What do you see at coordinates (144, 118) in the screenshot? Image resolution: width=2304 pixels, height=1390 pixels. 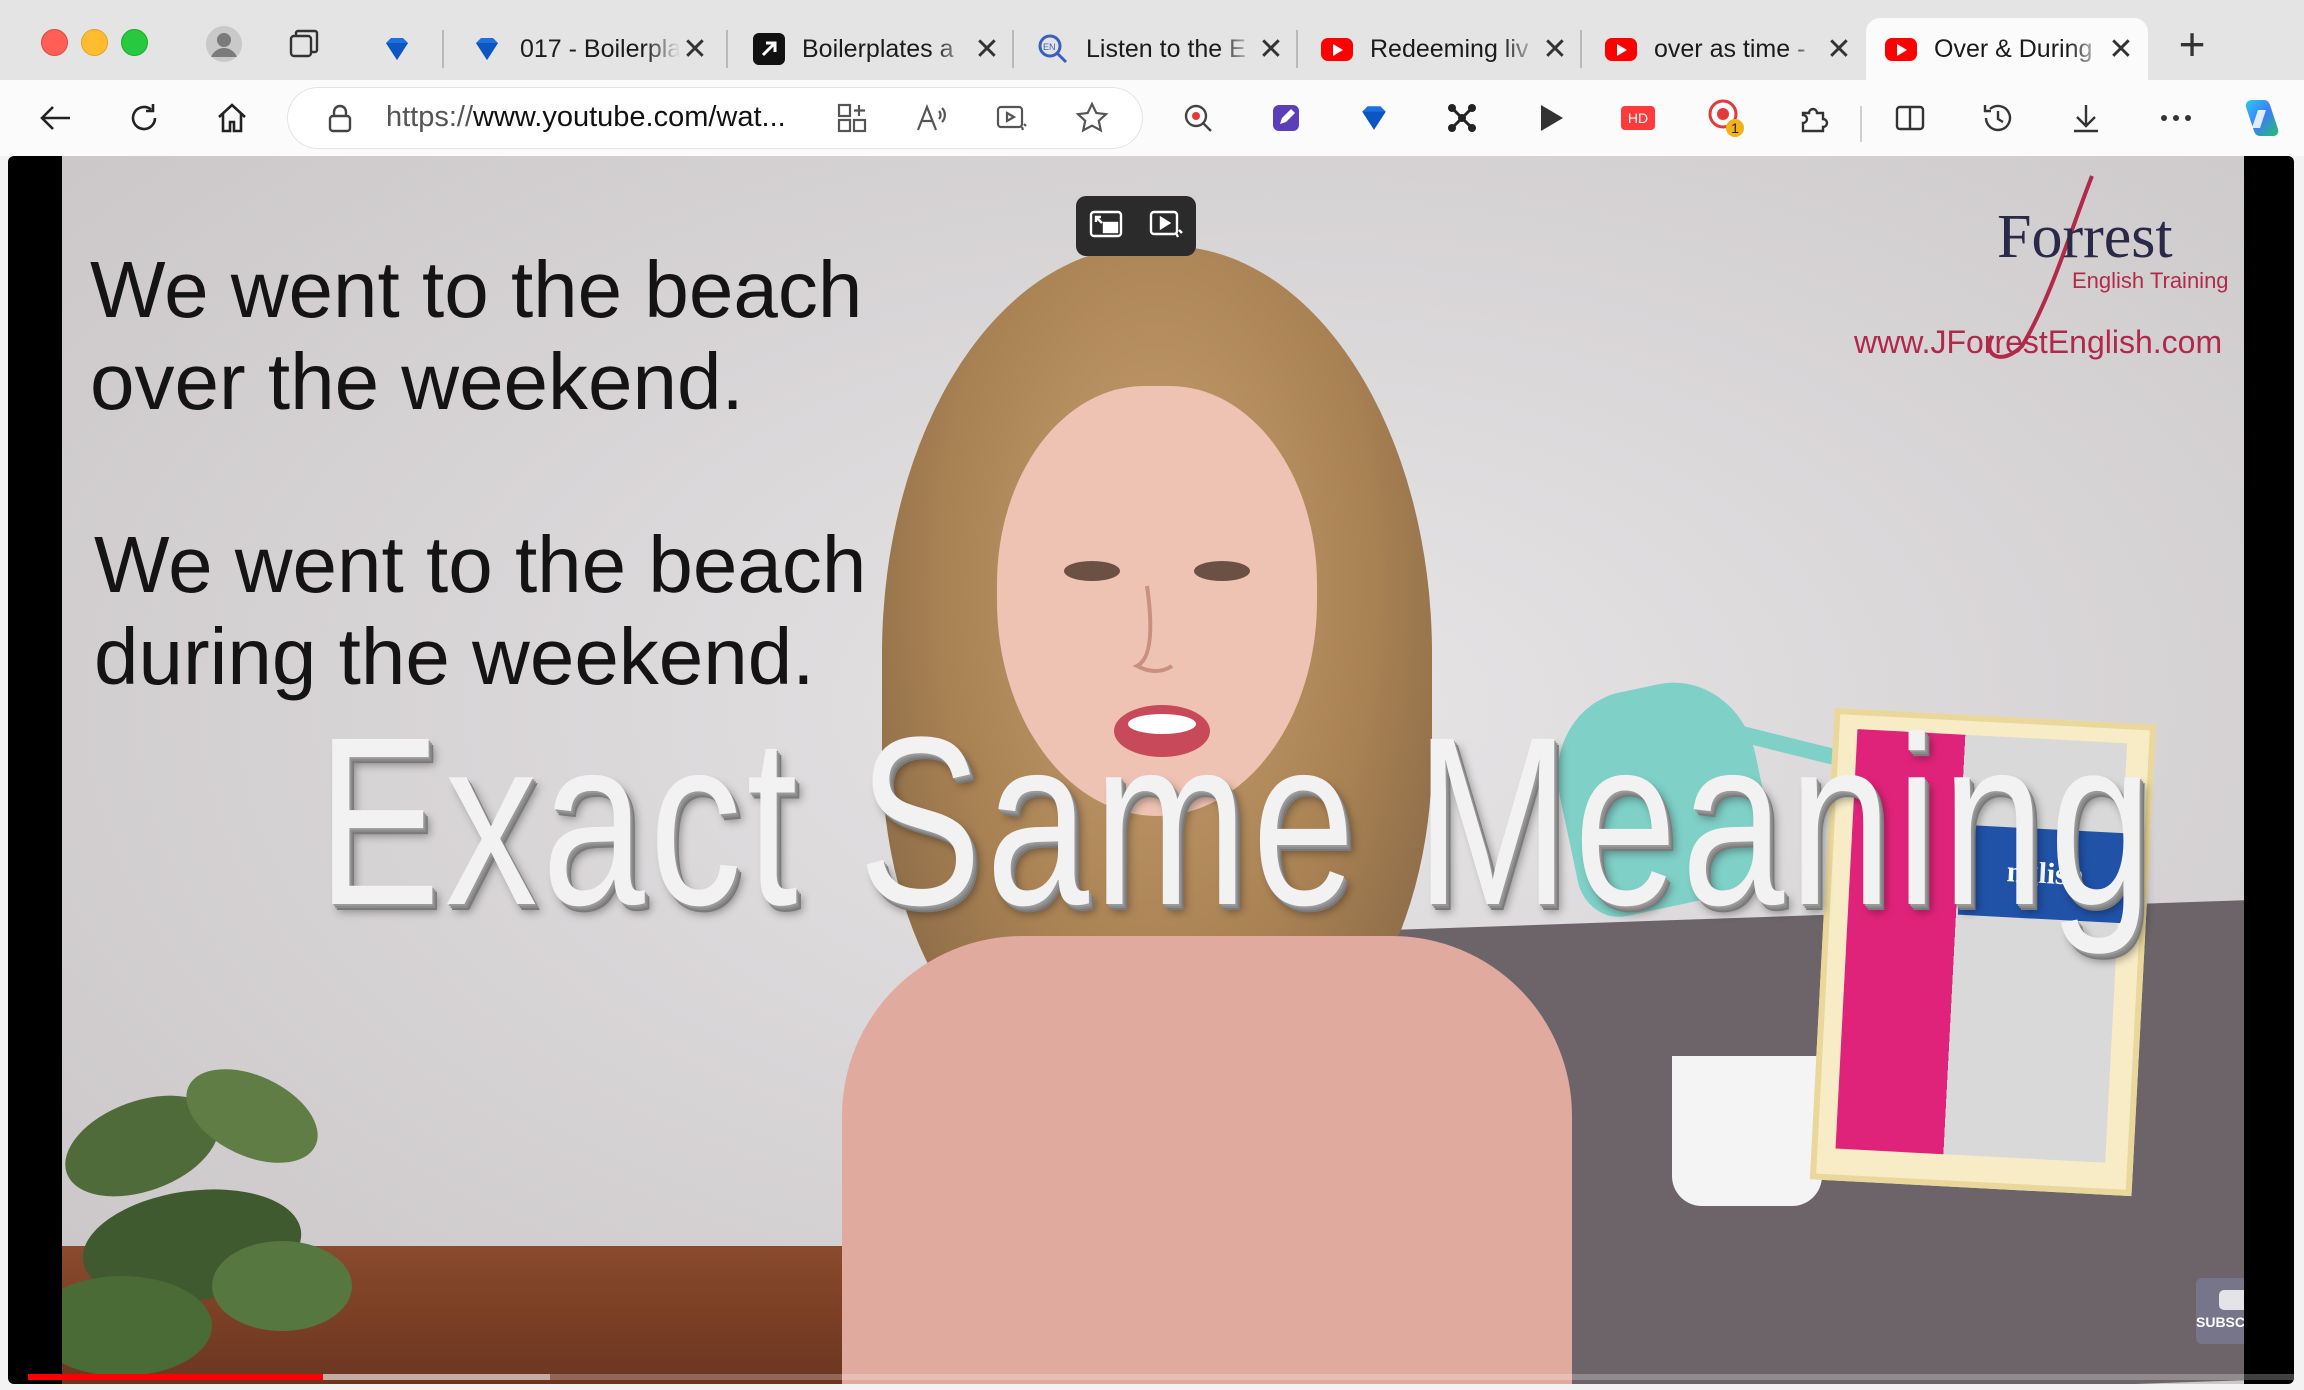 I see `reload-button` at bounding box center [144, 118].